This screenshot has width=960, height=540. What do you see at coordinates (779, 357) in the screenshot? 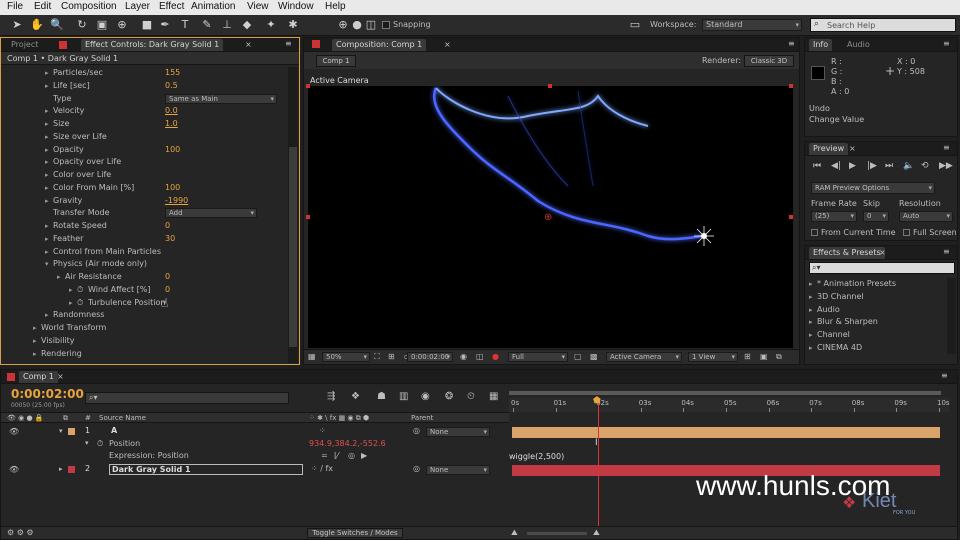
I see `flowchart-icon: ⧉` at bounding box center [779, 357].